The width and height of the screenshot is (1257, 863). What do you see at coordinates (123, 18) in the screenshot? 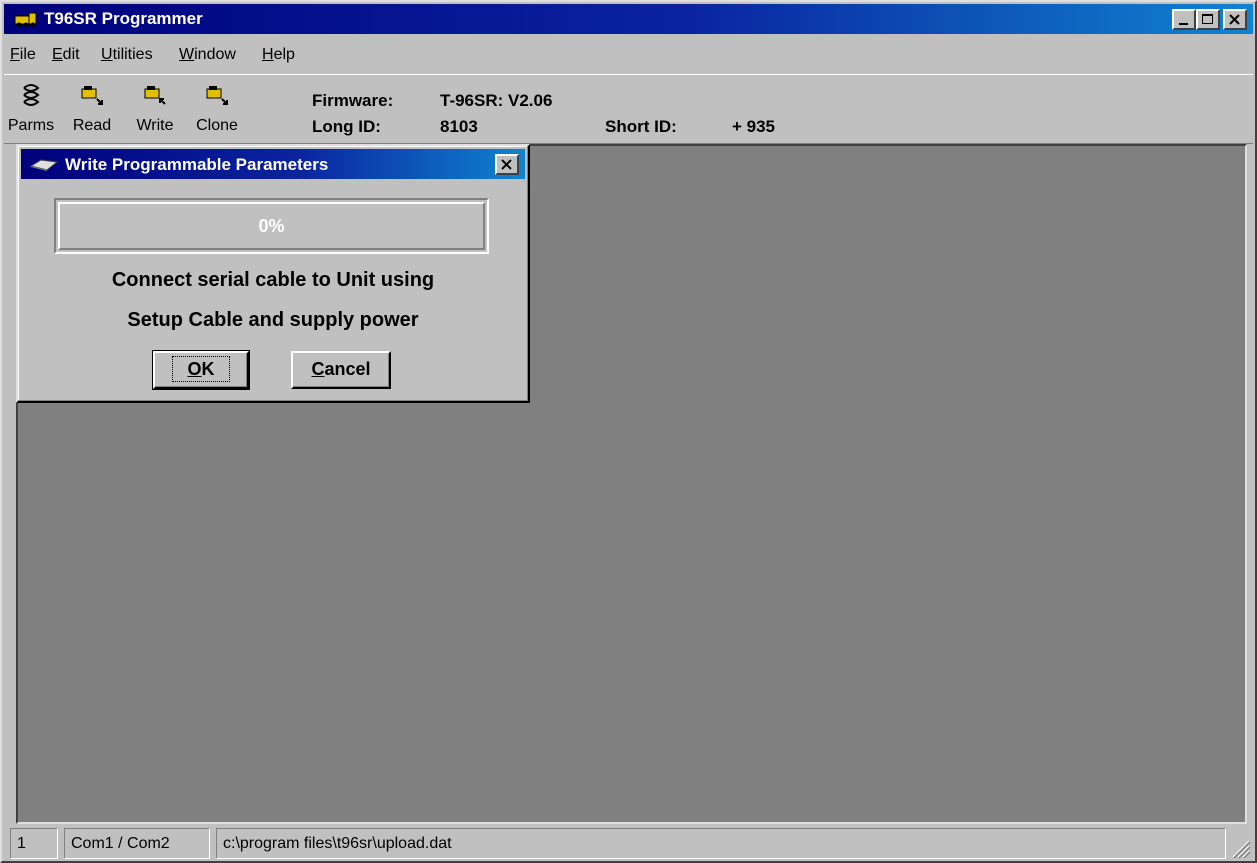
I see `window-title: T96SR Programmer` at bounding box center [123, 18].